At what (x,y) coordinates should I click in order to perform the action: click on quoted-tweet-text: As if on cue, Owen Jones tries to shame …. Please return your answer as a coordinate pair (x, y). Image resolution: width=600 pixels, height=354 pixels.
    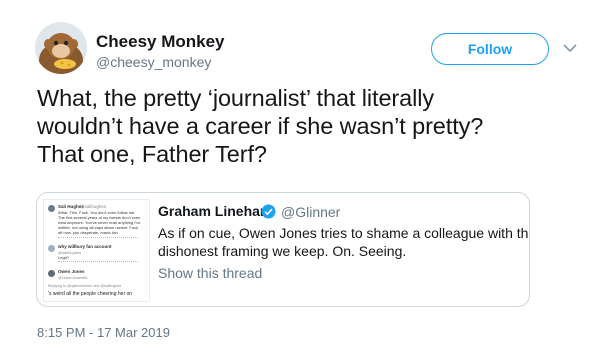
    Looking at the image, I should click on (343, 242).